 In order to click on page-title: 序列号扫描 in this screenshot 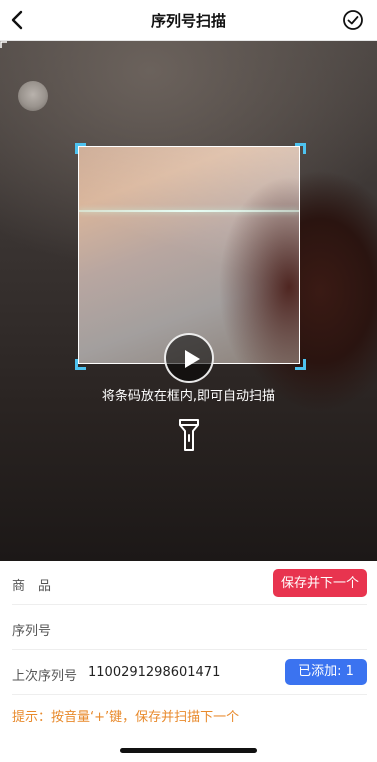, I will do `click(188, 21)`.